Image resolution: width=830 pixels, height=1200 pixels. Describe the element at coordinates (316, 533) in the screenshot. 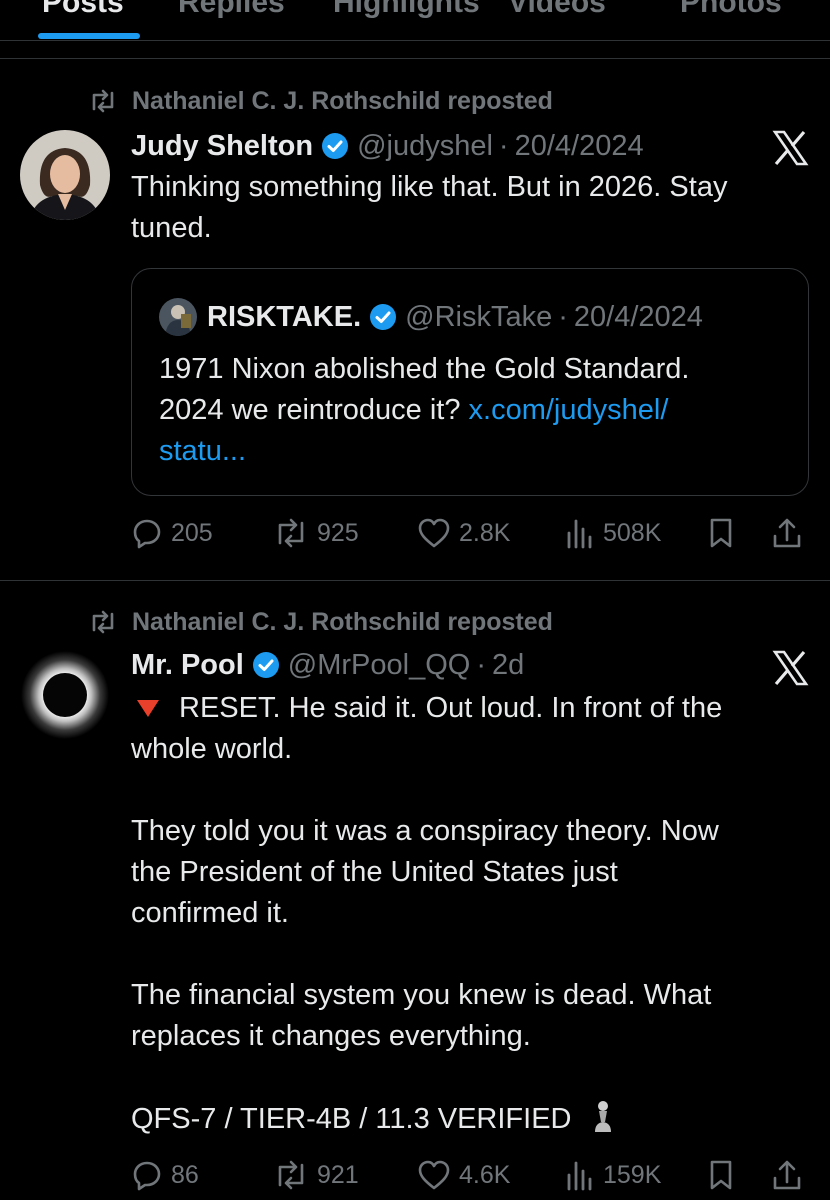

I see `repost-button: 925` at that location.